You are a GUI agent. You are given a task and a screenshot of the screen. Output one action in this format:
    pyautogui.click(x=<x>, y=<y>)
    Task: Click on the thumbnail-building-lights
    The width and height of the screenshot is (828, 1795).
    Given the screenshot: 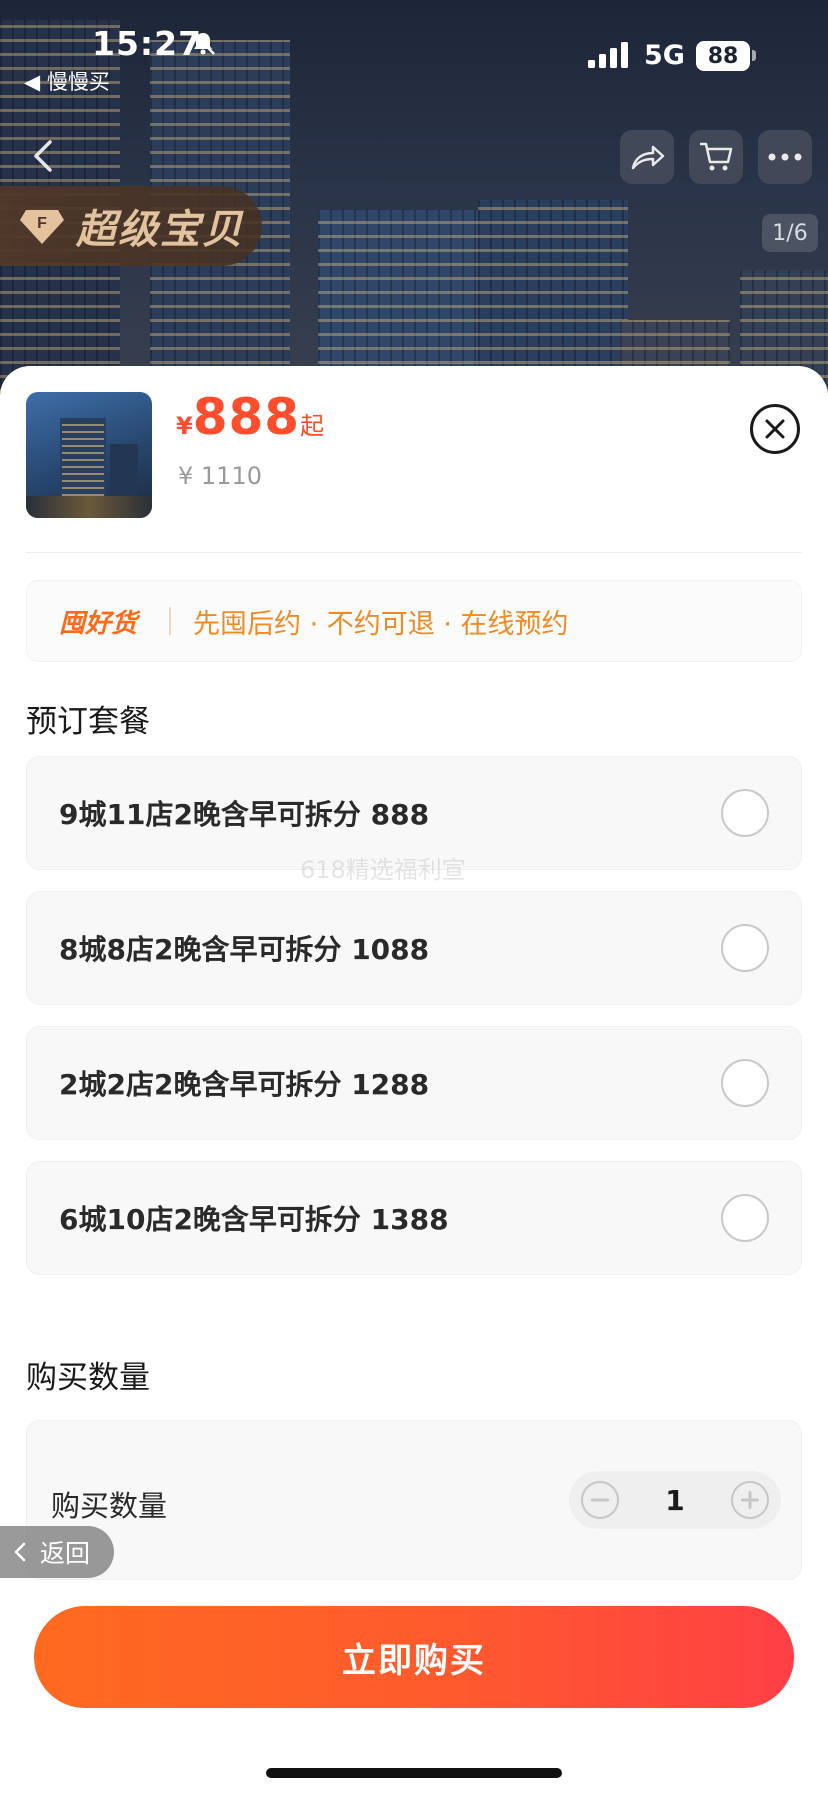 What is the action you would take?
    pyautogui.click(x=83, y=458)
    